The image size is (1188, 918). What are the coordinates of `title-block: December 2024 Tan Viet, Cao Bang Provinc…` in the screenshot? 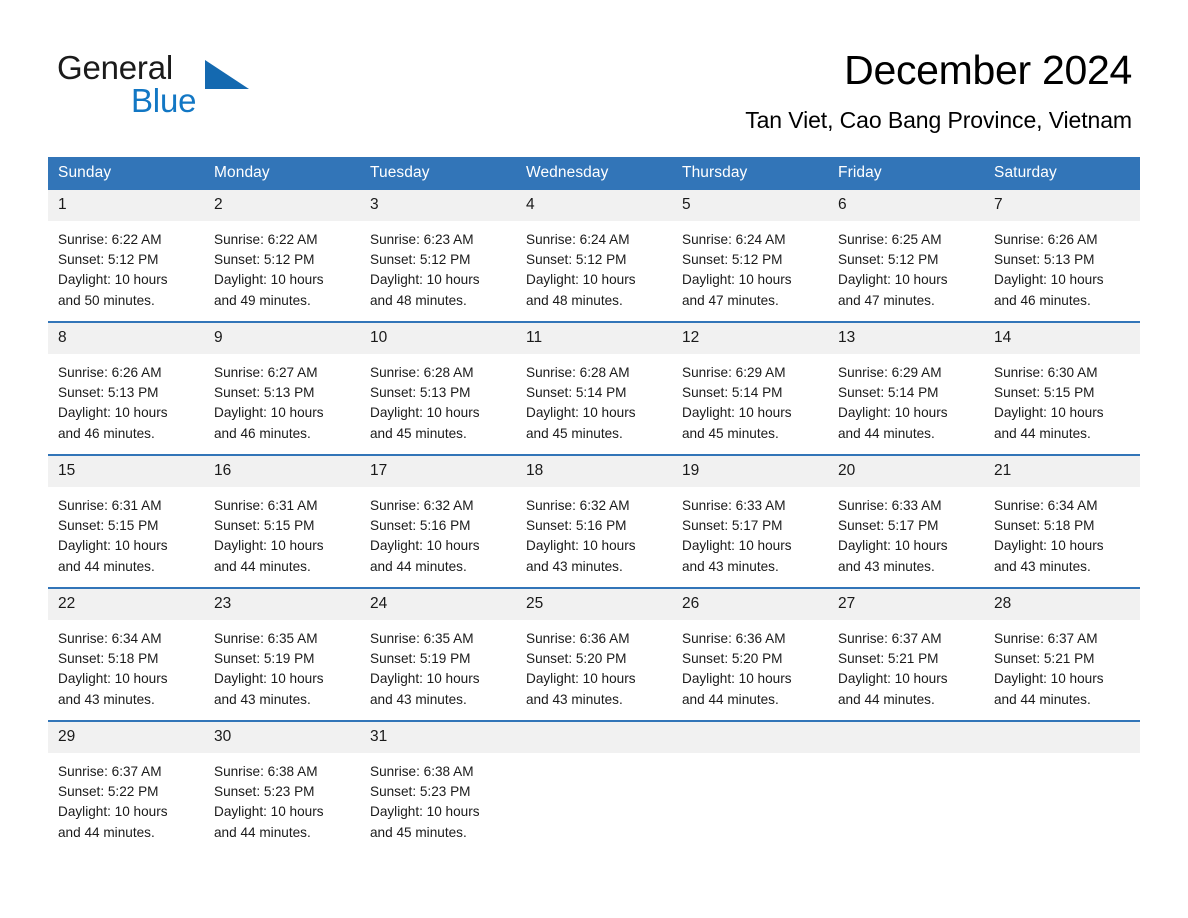 It's located at (938, 90).